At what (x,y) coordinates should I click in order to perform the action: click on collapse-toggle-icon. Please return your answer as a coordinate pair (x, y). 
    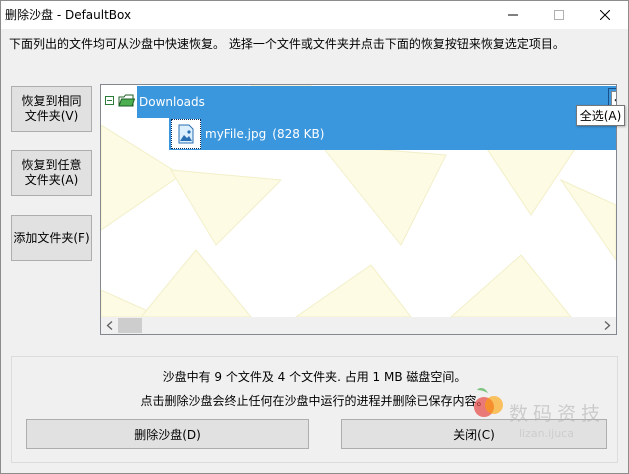
    Looking at the image, I should click on (109, 100).